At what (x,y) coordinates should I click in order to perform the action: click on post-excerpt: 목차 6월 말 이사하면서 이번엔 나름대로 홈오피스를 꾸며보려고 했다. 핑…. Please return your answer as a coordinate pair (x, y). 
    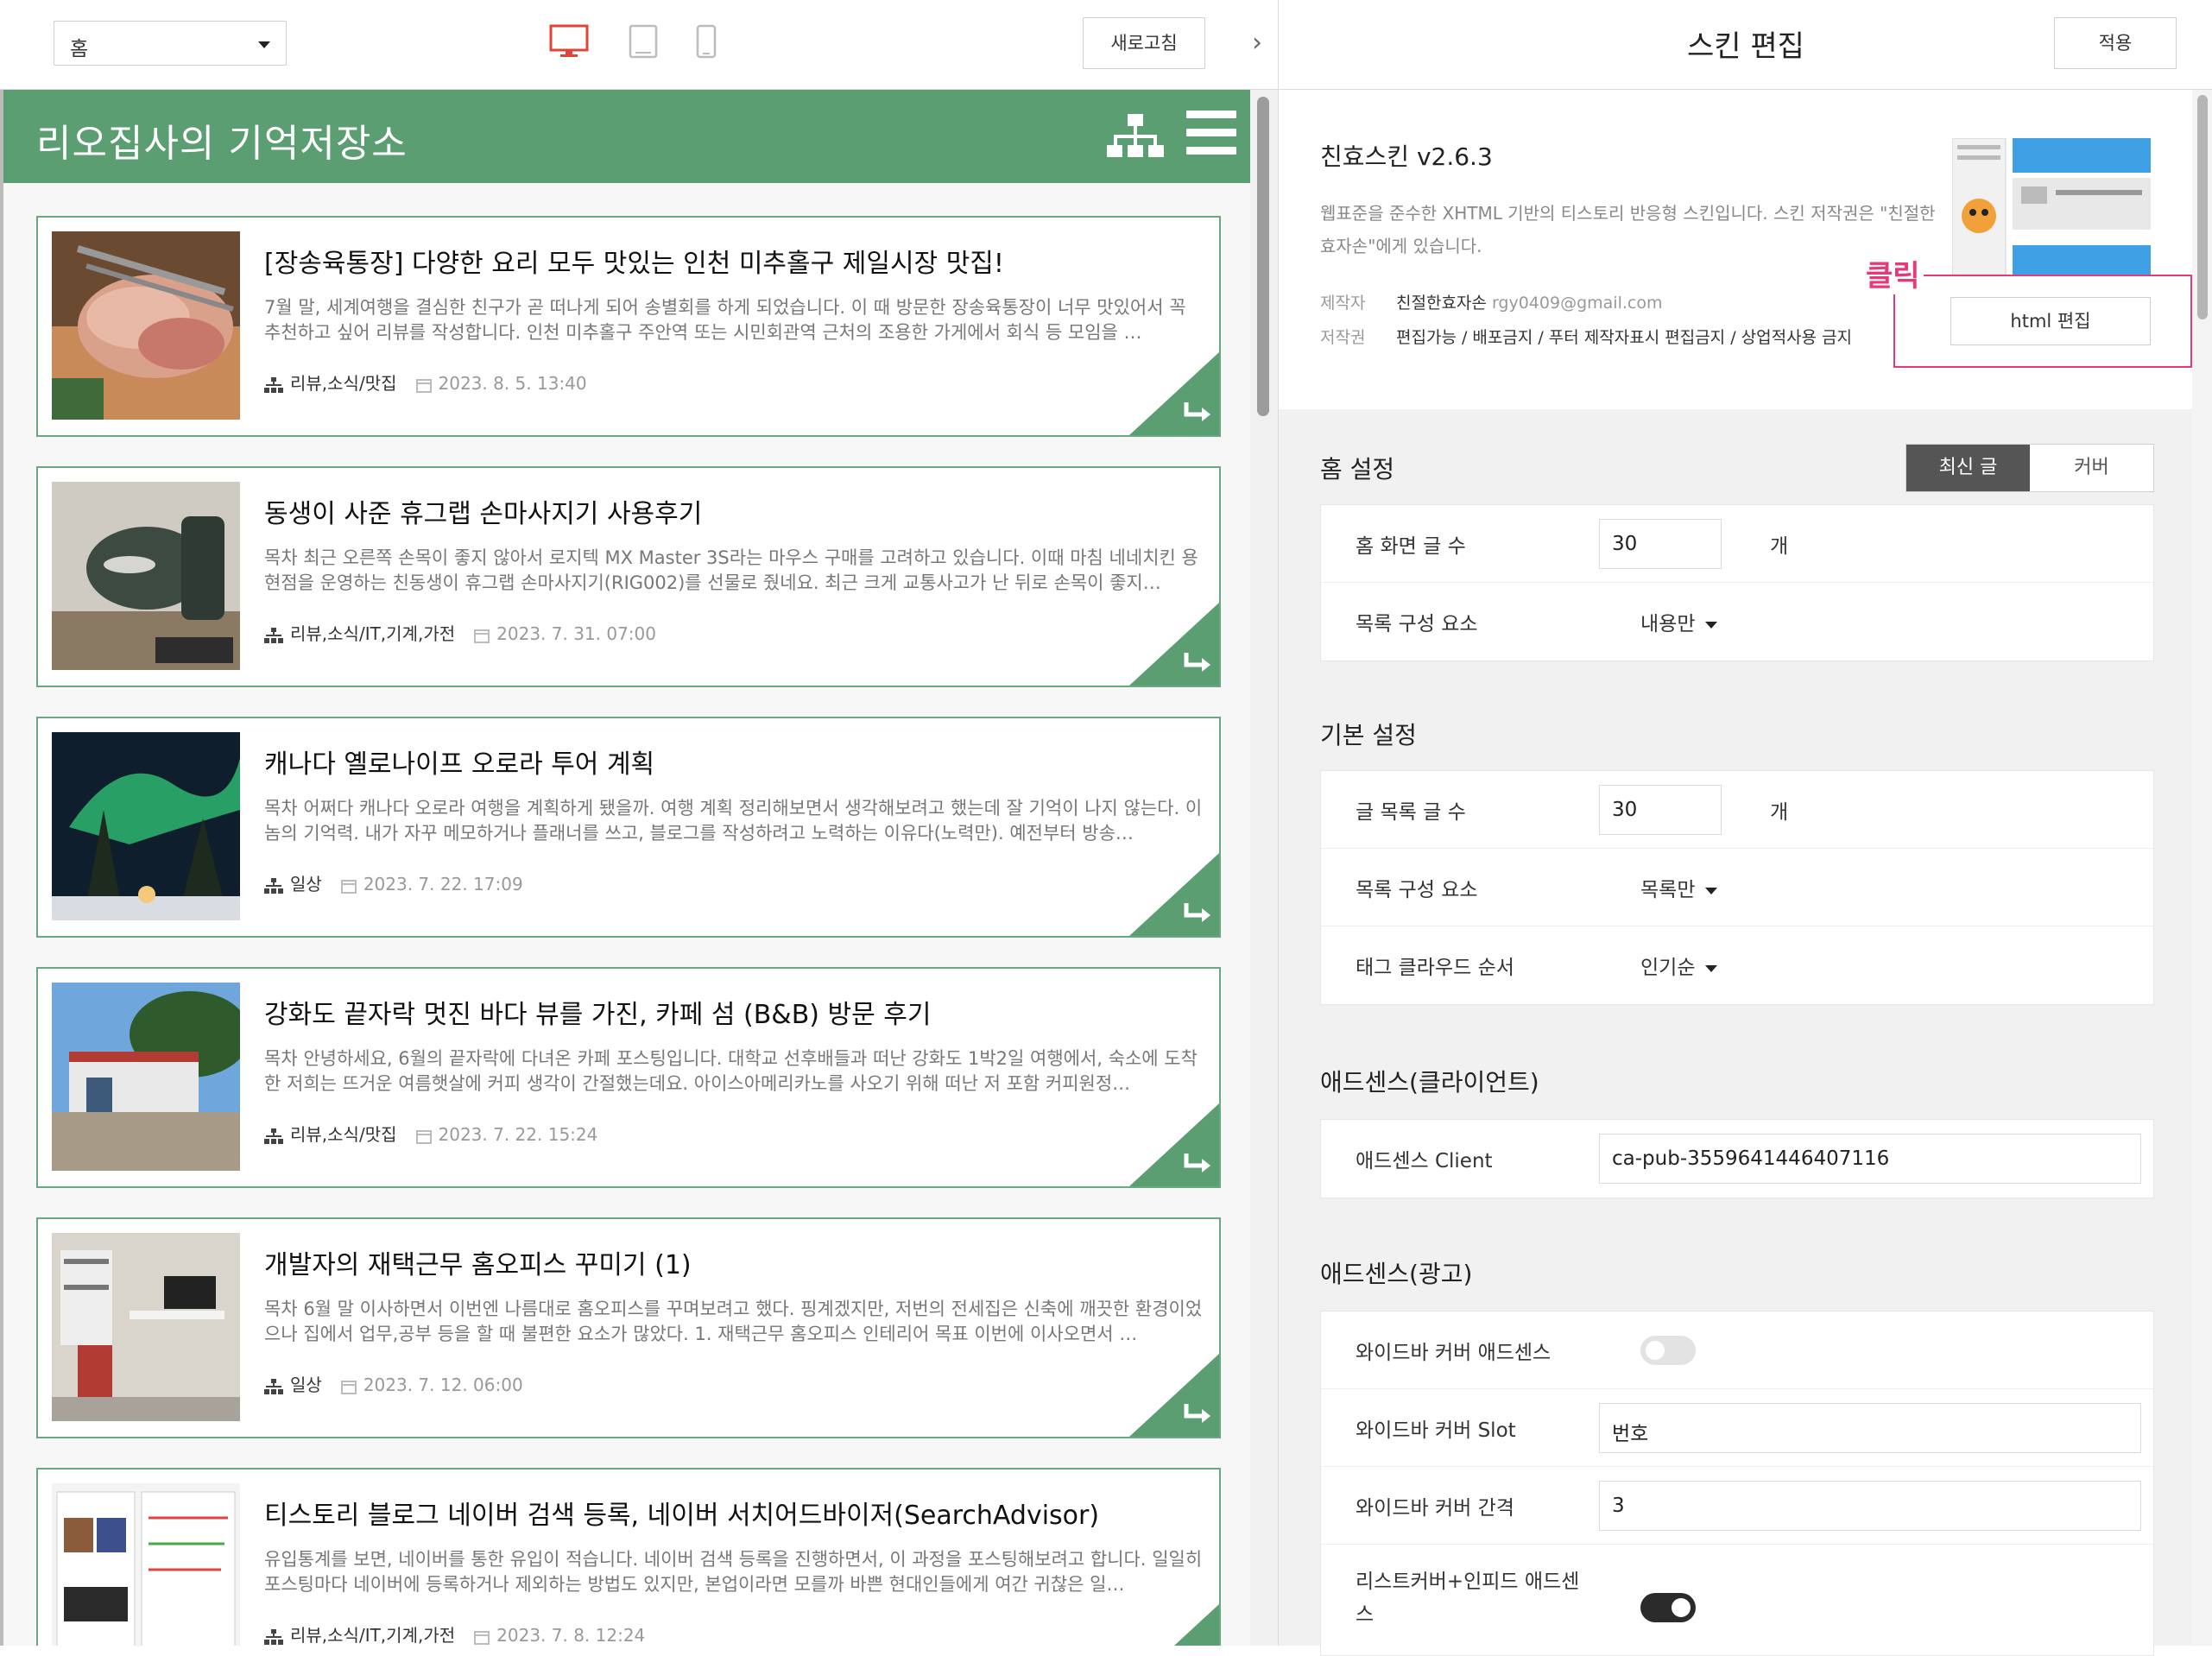
    Looking at the image, I should click on (733, 1321).